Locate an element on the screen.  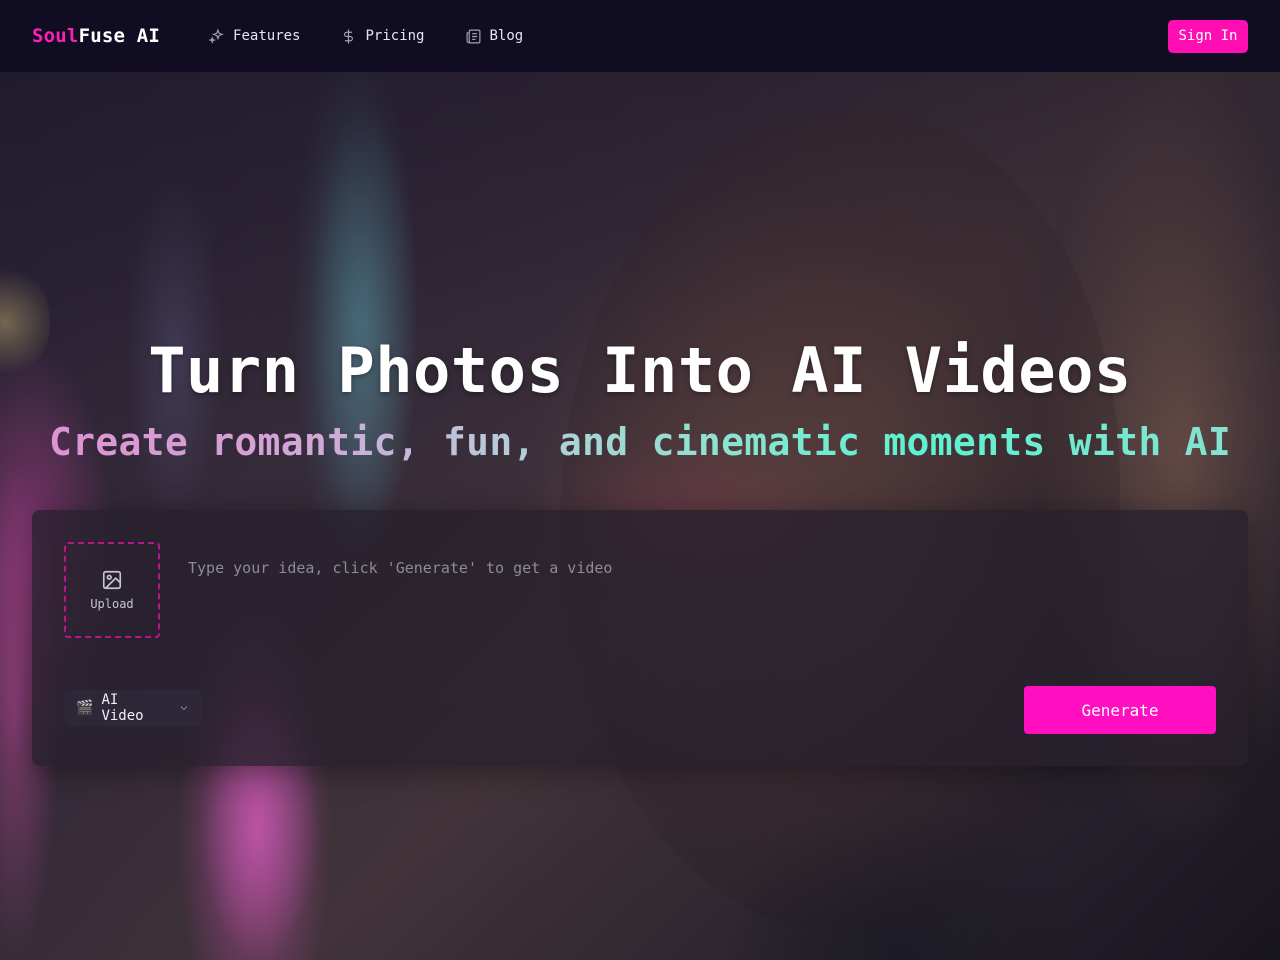
generate-button: Generate is located at coordinates (1120, 710).